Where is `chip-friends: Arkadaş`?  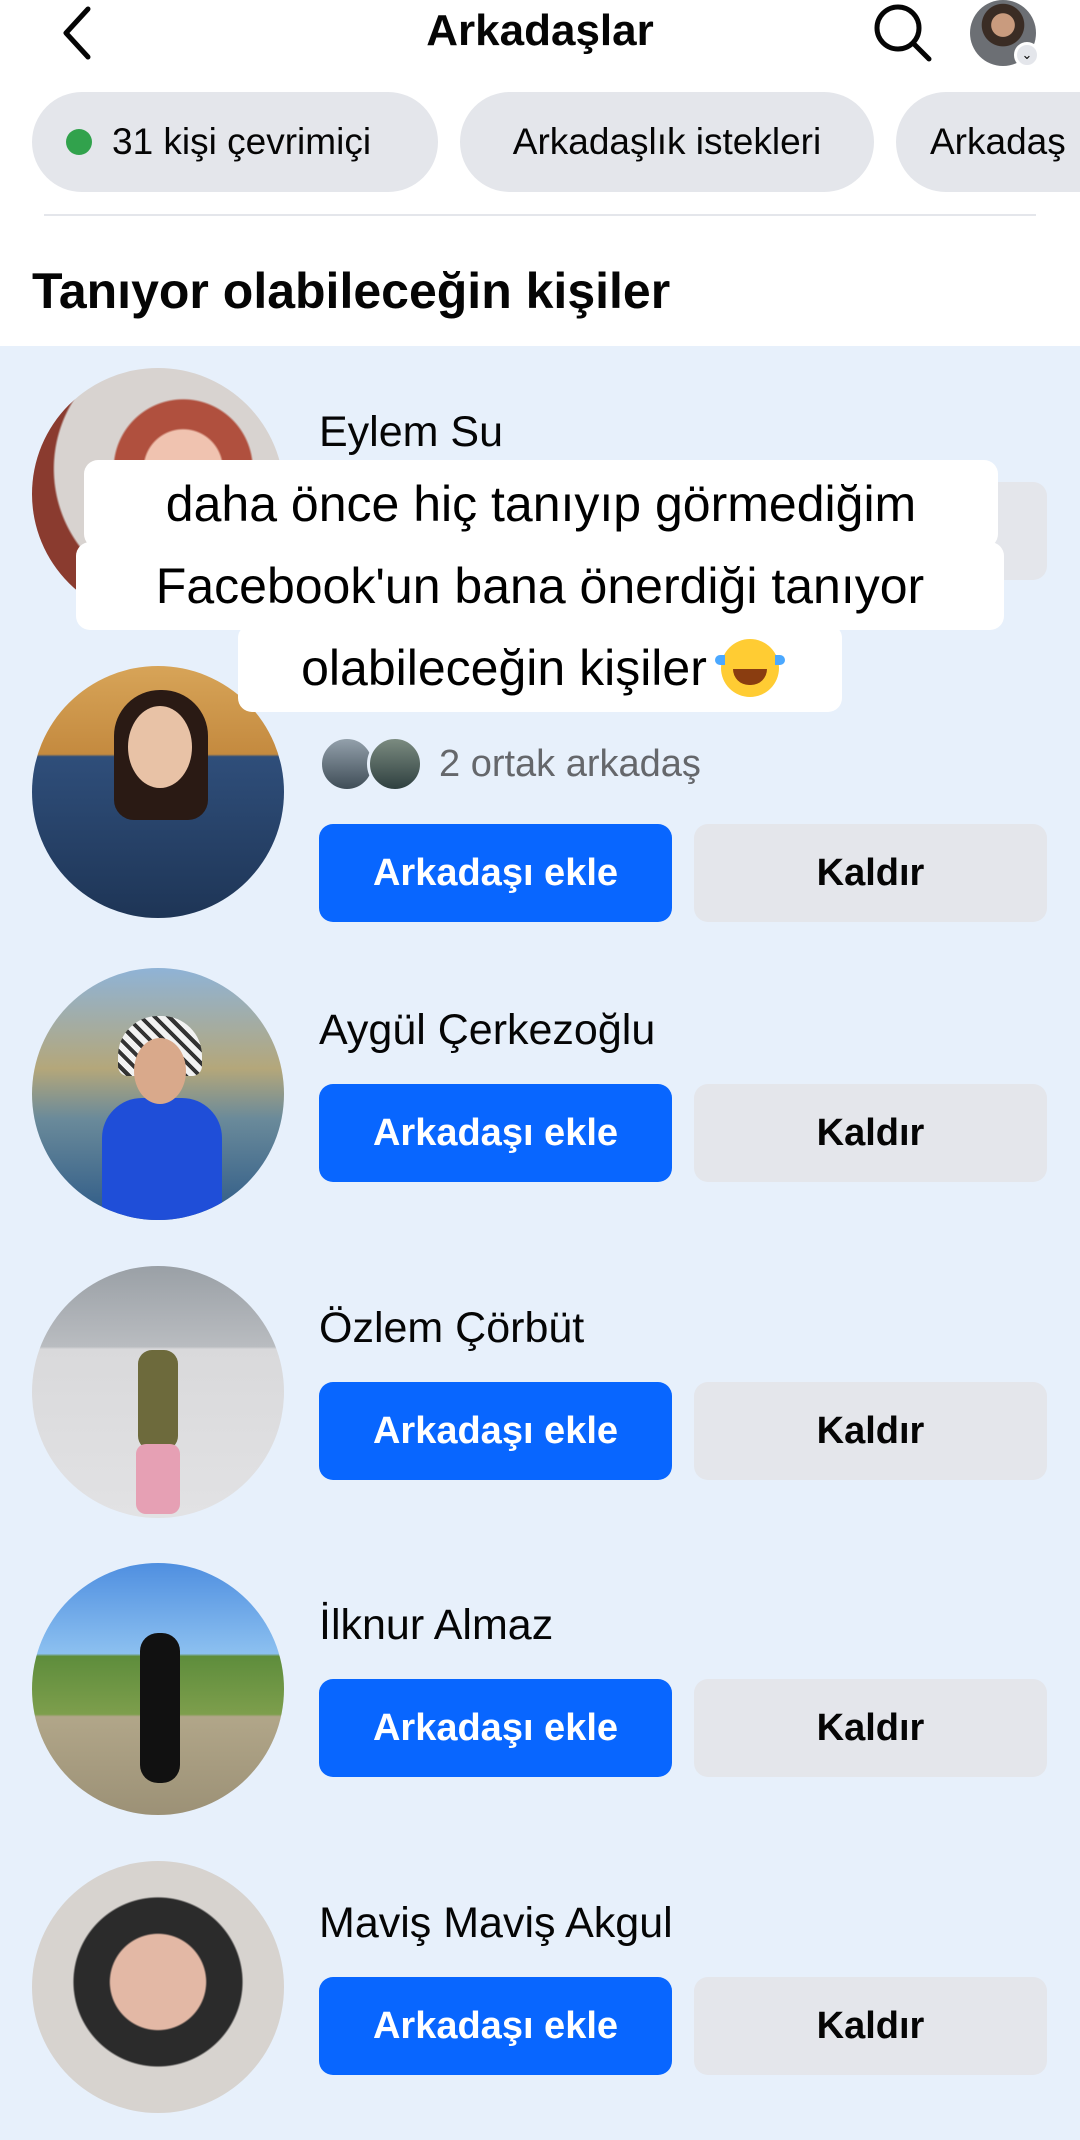 chip-friends: Arkadaş is located at coordinates (988, 142).